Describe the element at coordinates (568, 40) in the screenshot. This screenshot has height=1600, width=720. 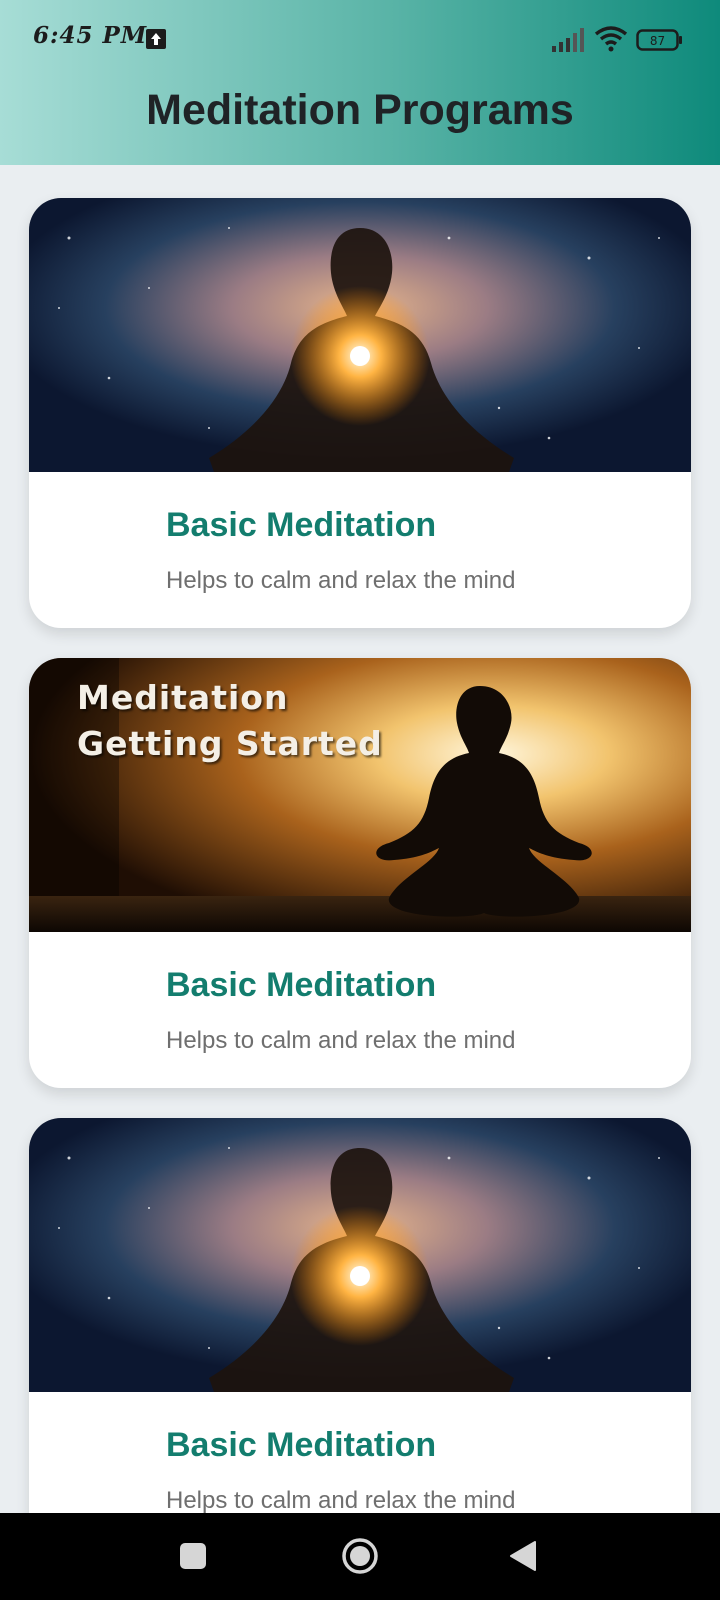
I see `signal-icon` at that location.